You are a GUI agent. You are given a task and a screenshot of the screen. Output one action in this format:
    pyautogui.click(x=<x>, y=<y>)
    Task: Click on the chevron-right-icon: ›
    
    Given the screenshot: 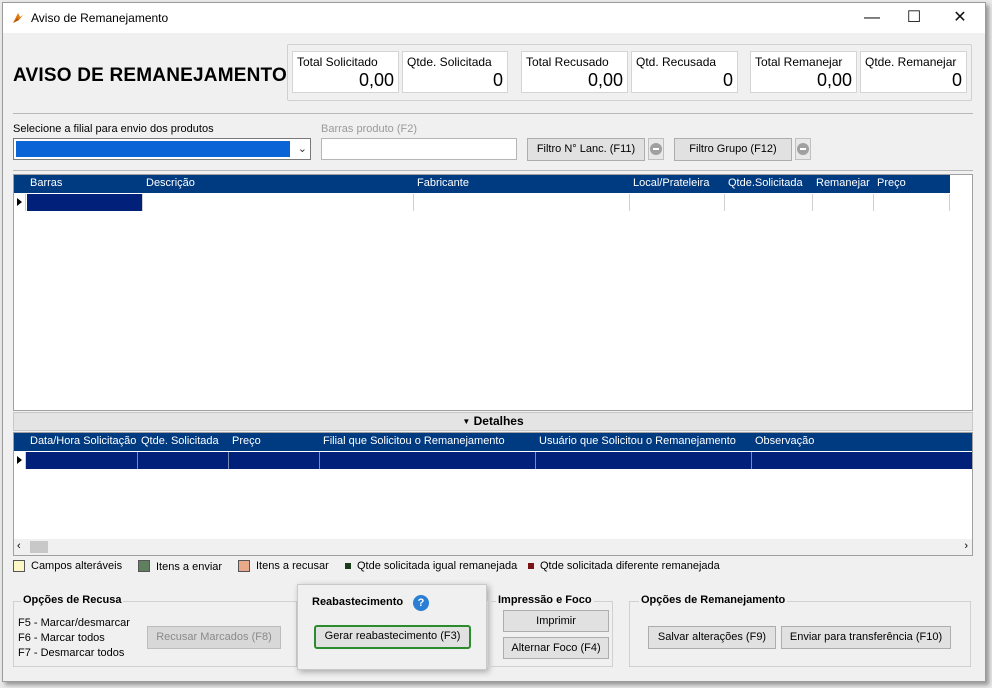 What is the action you would take?
    pyautogui.click(x=966, y=546)
    